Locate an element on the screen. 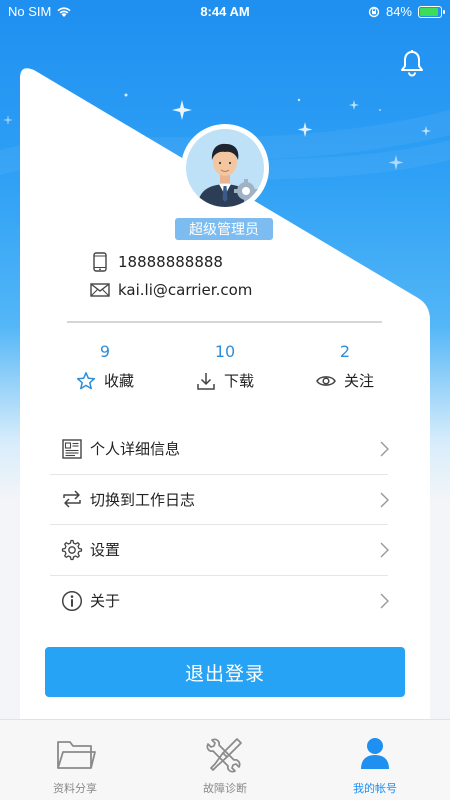 The image size is (450, 800). tab-resource-share: 资料分享 is located at coordinates (75, 760).